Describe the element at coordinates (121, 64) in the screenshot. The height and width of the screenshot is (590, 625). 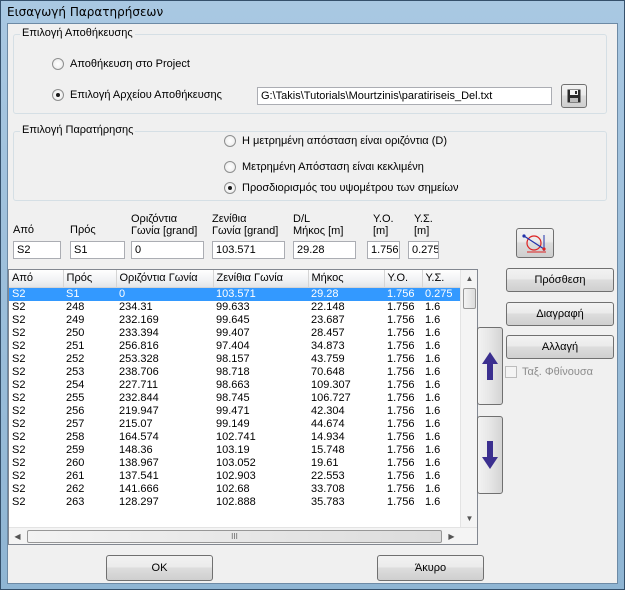
I see `radio-save-to-project: Αποθήκευση στο Project` at that location.